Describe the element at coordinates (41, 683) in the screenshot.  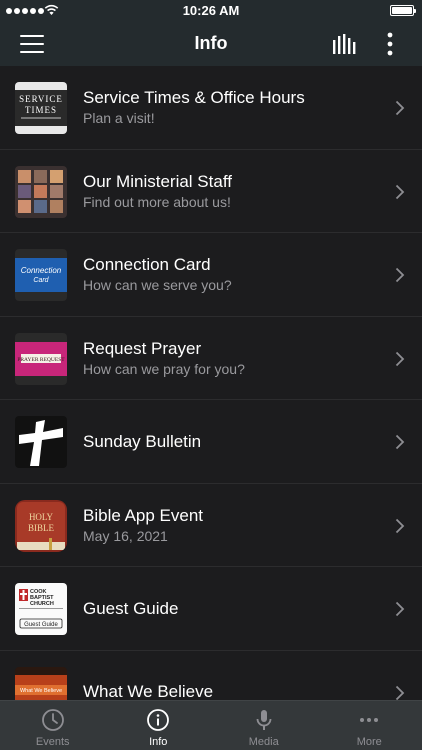
I see `what-we-believe-thumbnail: What We Believe` at that location.